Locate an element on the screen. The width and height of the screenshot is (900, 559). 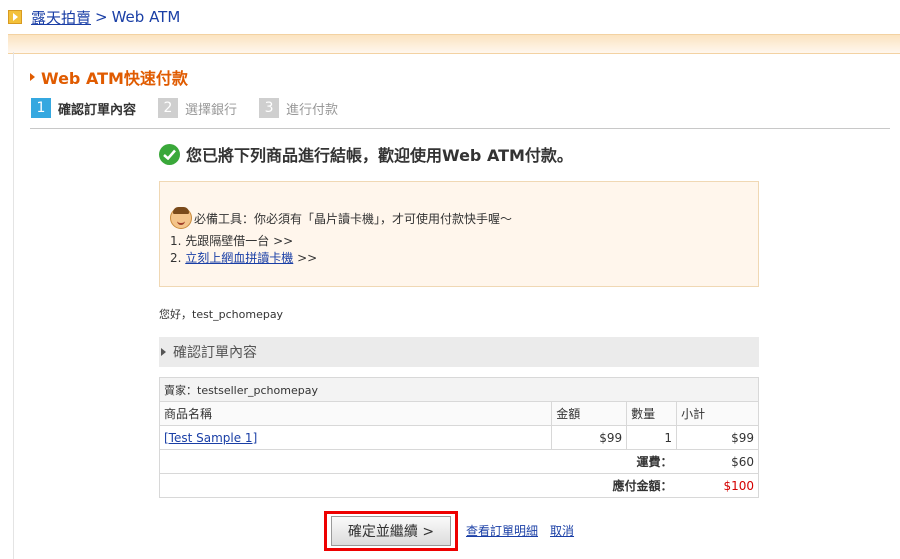
notice-line-1: 必備工具：你必須有「晶片讀卡機」，才可使用付款快手喔～ is located at coordinates (341, 218).